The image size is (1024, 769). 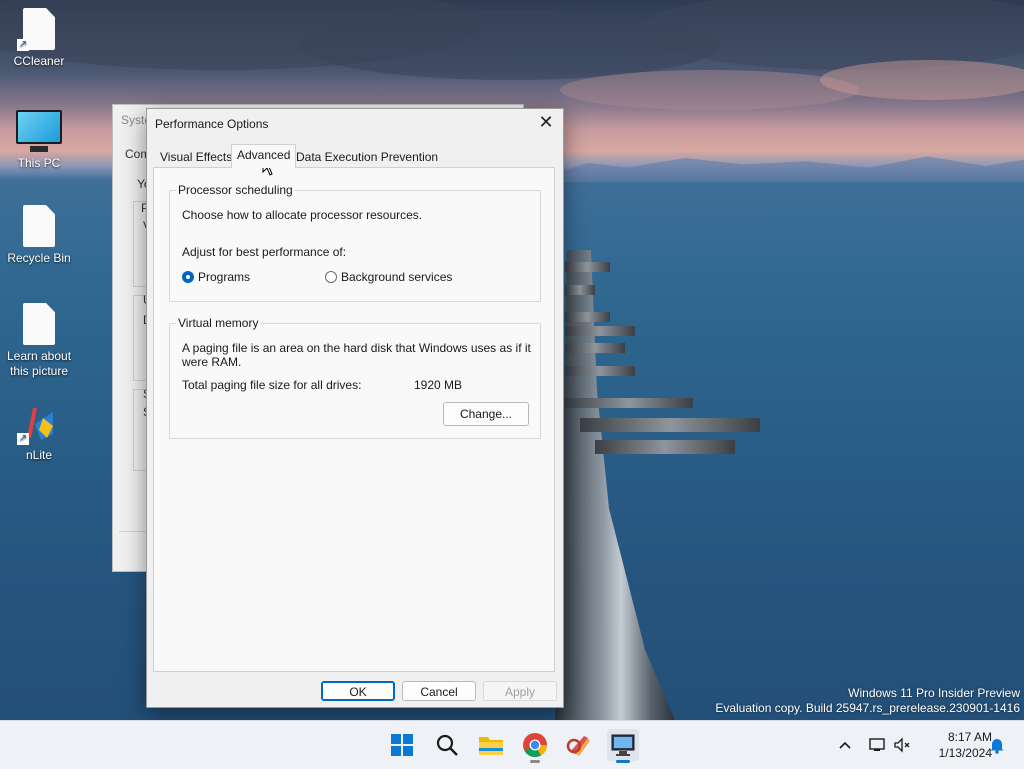 What do you see at coordinates (520, 691) in the screenshot?
I see `apply-button: Apply` at bounding box center [520, 691].